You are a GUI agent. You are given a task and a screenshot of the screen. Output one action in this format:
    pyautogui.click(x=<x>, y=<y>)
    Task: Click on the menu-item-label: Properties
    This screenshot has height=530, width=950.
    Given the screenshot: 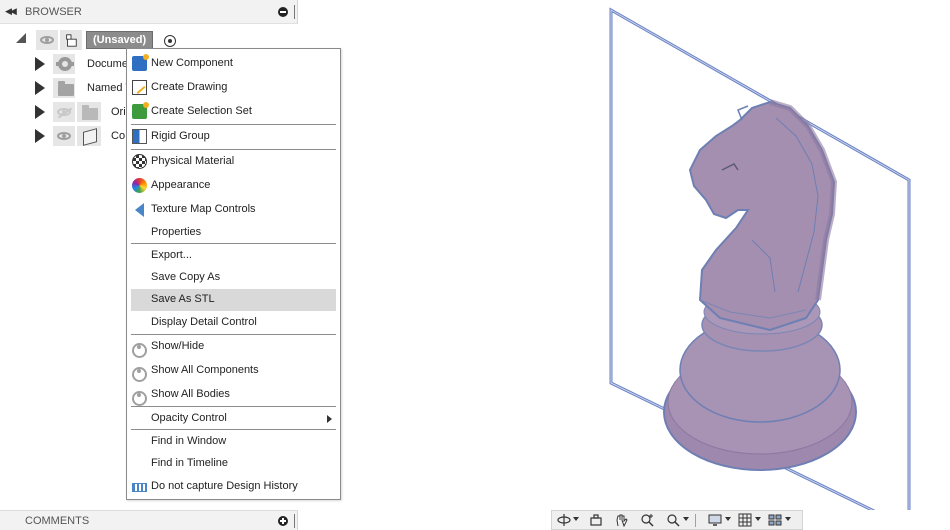 What is the action you would take?
    pyautogui.click(x=176, y=232)
    